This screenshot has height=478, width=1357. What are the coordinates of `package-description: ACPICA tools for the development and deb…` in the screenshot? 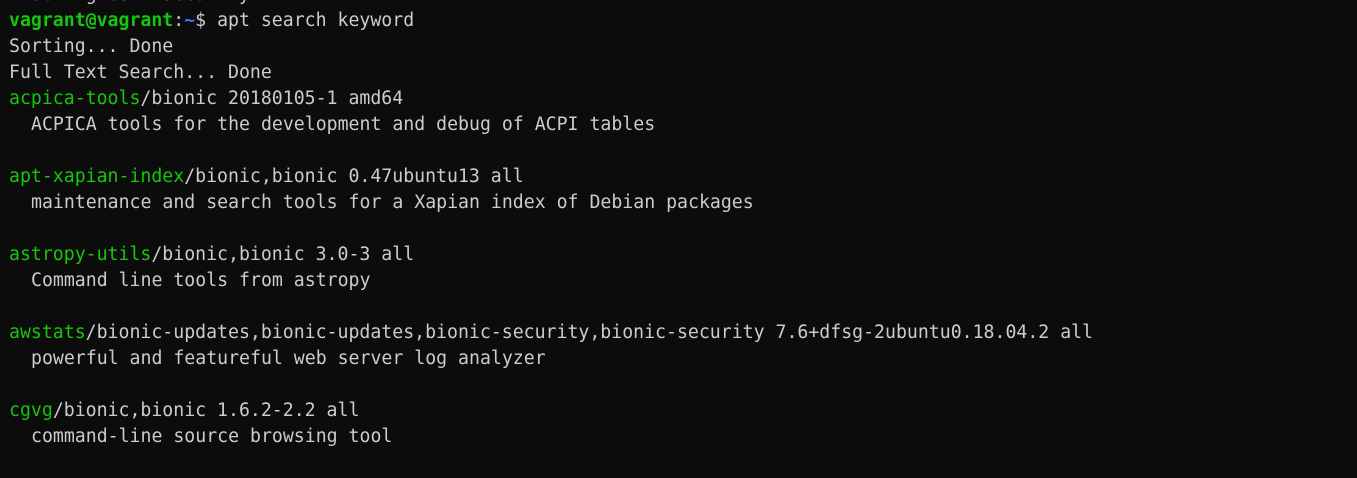 It's located at (343, 124).